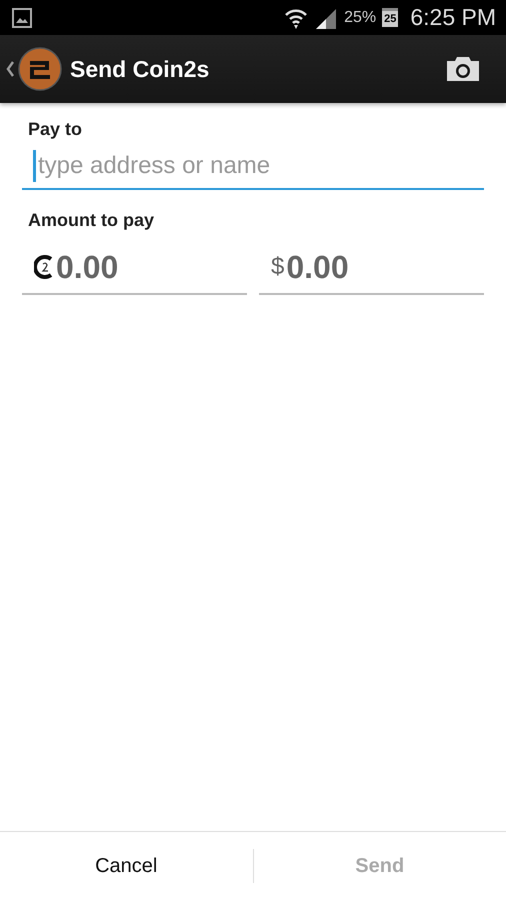  Describe the element at coordinates (453, 17) in the screenshot. I see `clock-time: 6:25 PM` at that location.